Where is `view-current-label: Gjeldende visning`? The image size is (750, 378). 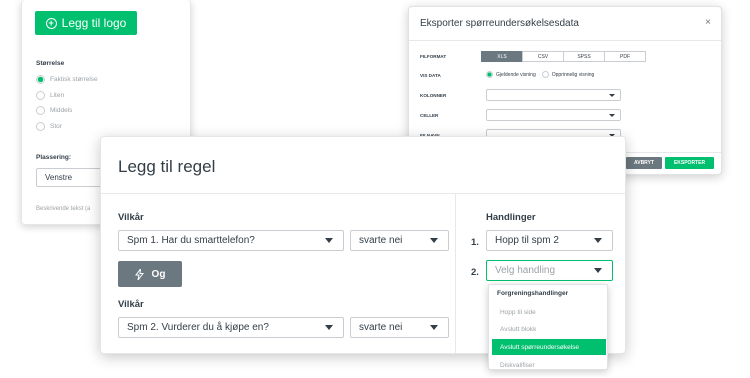
view-current-label: Gjeldende visning is located at coordinates (516, 74).